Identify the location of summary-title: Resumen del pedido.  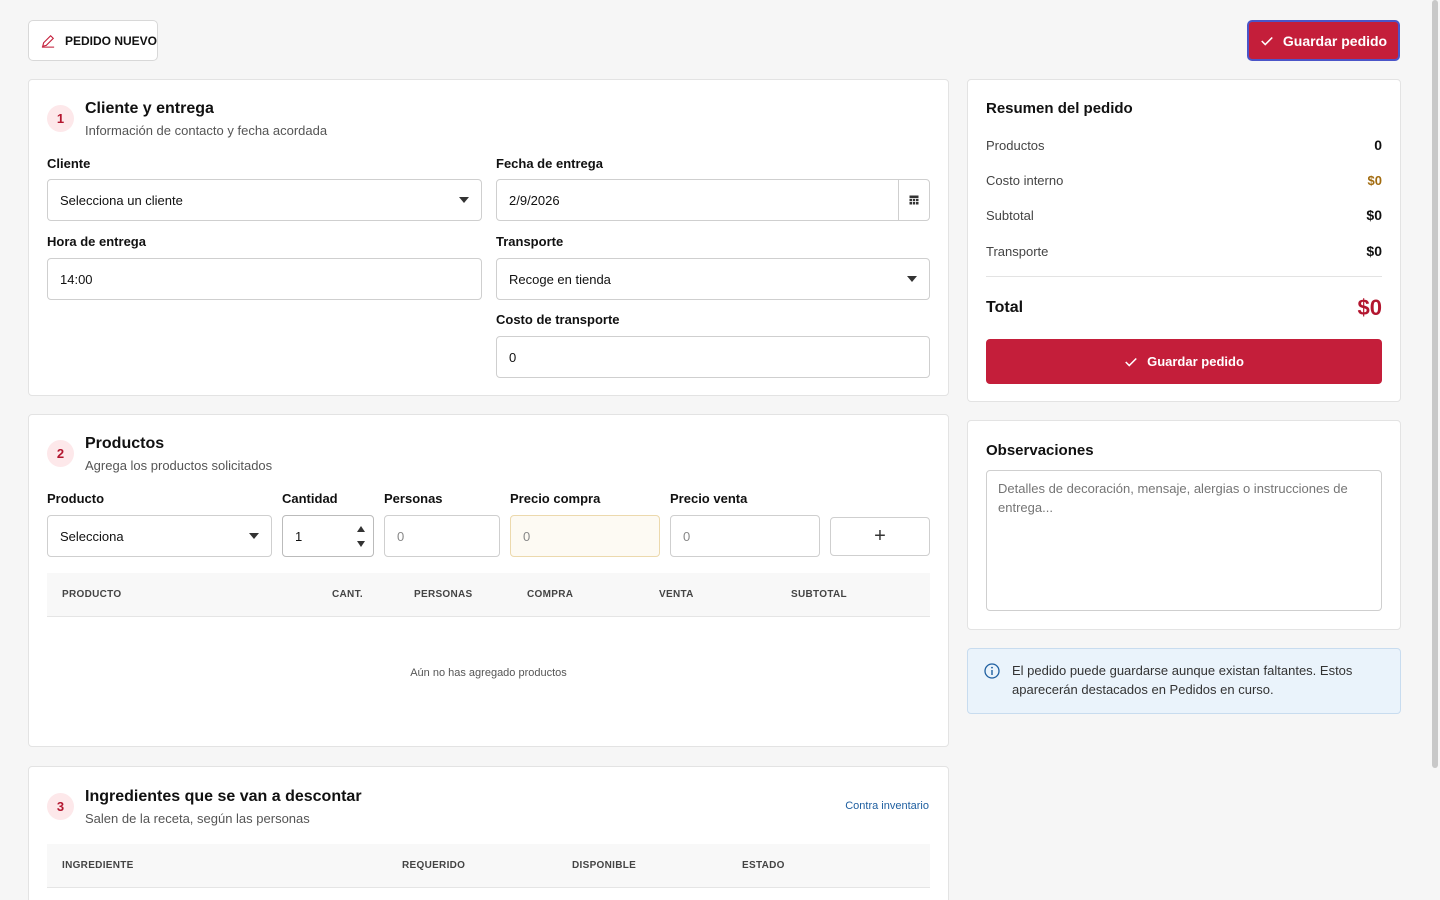
(1059, 108).